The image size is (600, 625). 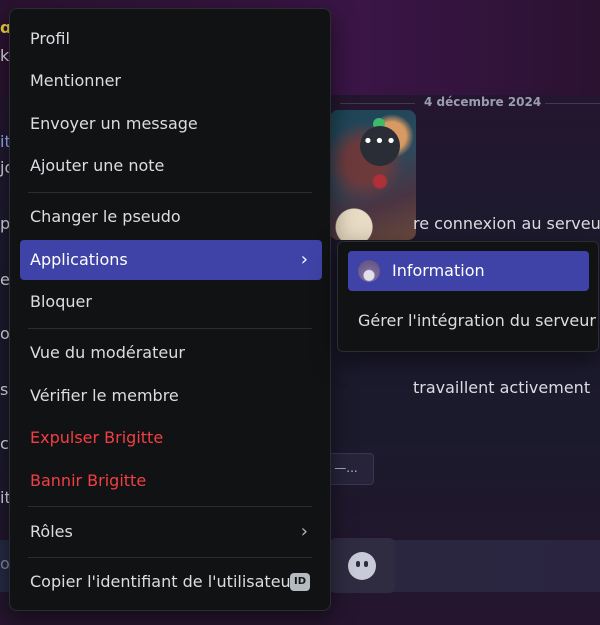 What do you see at coordinates (506, 223) in the screenshot?
I see `message-text-fragment: re connexion au serveu` at bounding box center [506, 223].